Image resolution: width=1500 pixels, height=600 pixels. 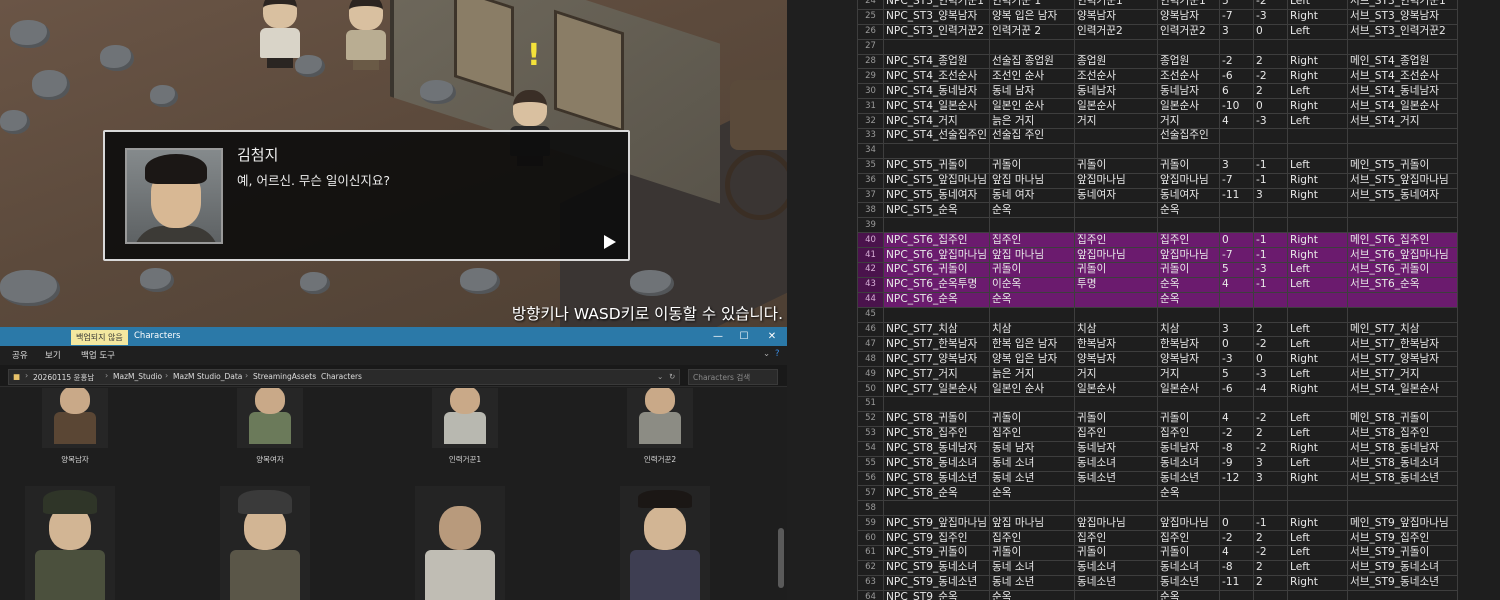 I want to click on table-cell: 앞집 마나님, so click(x=1032, y=255).